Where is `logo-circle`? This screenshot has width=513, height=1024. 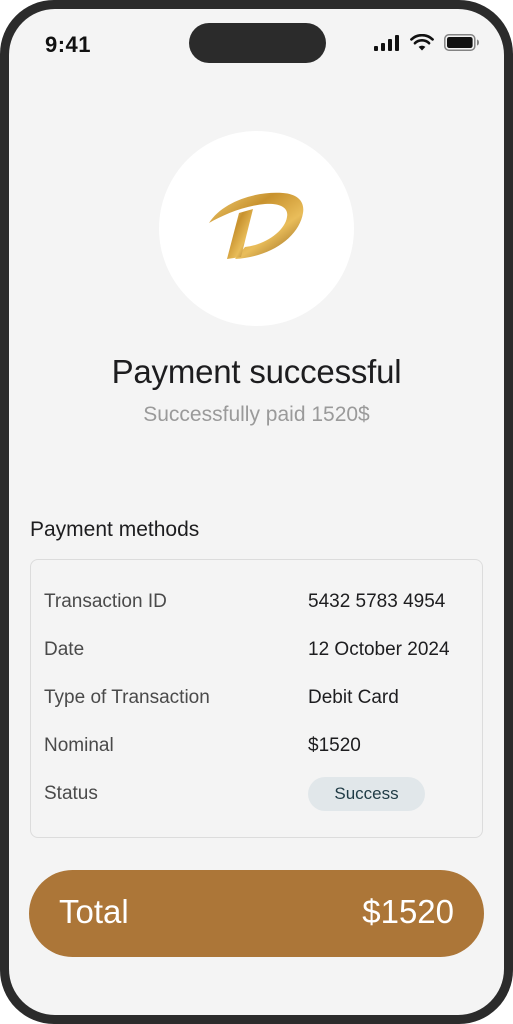
logo-circle is located at coordinates (256, 228).